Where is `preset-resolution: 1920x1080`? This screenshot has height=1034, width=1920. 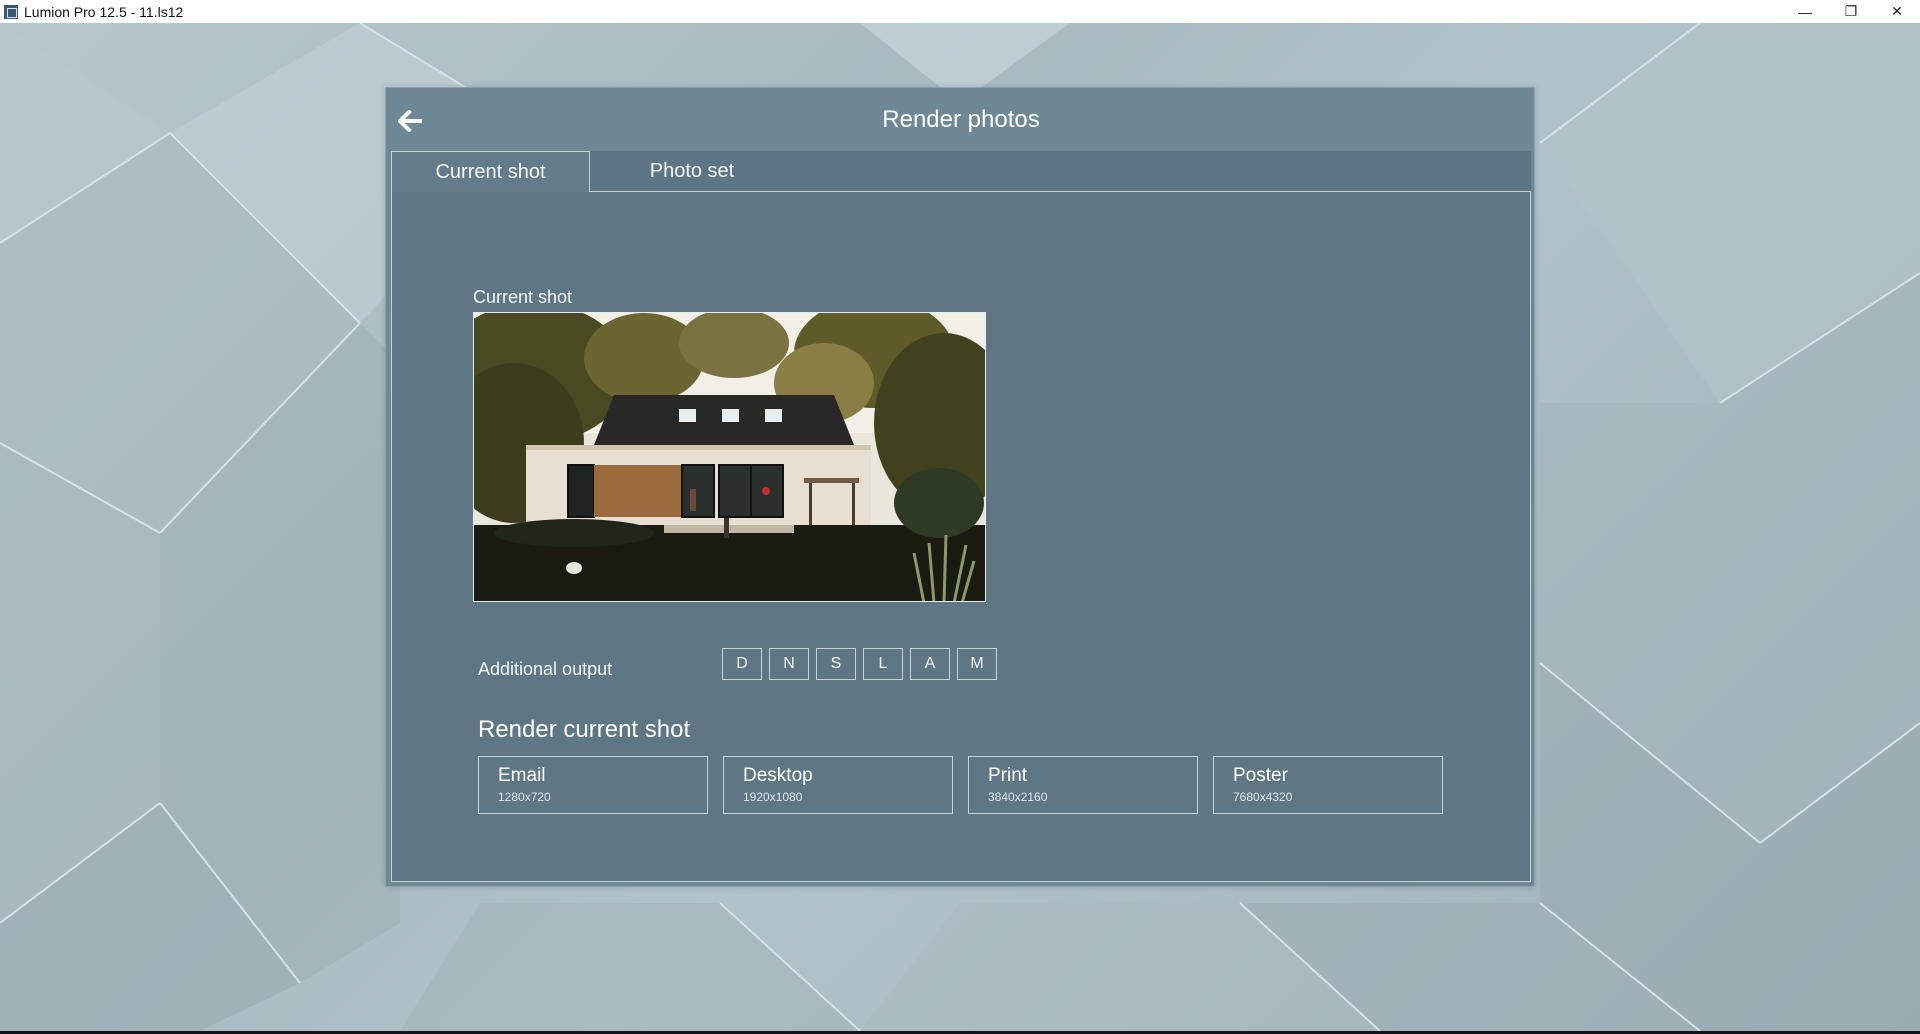
preset-resolution: 1920x1080 is located at coordinates (773, 797).